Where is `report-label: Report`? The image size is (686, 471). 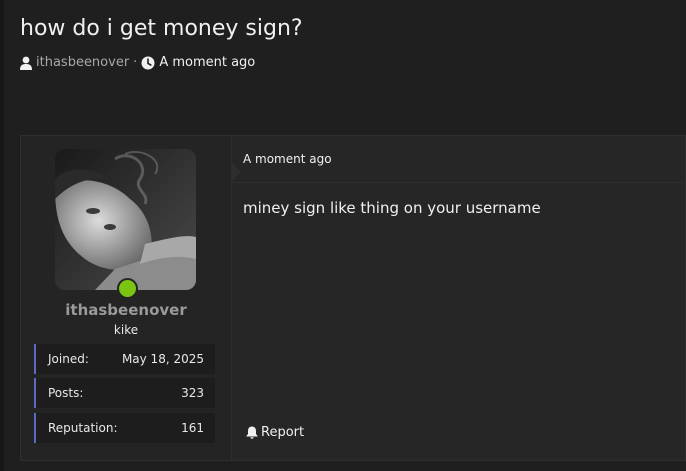
report-label: Report is located at coordinates (283, 432).